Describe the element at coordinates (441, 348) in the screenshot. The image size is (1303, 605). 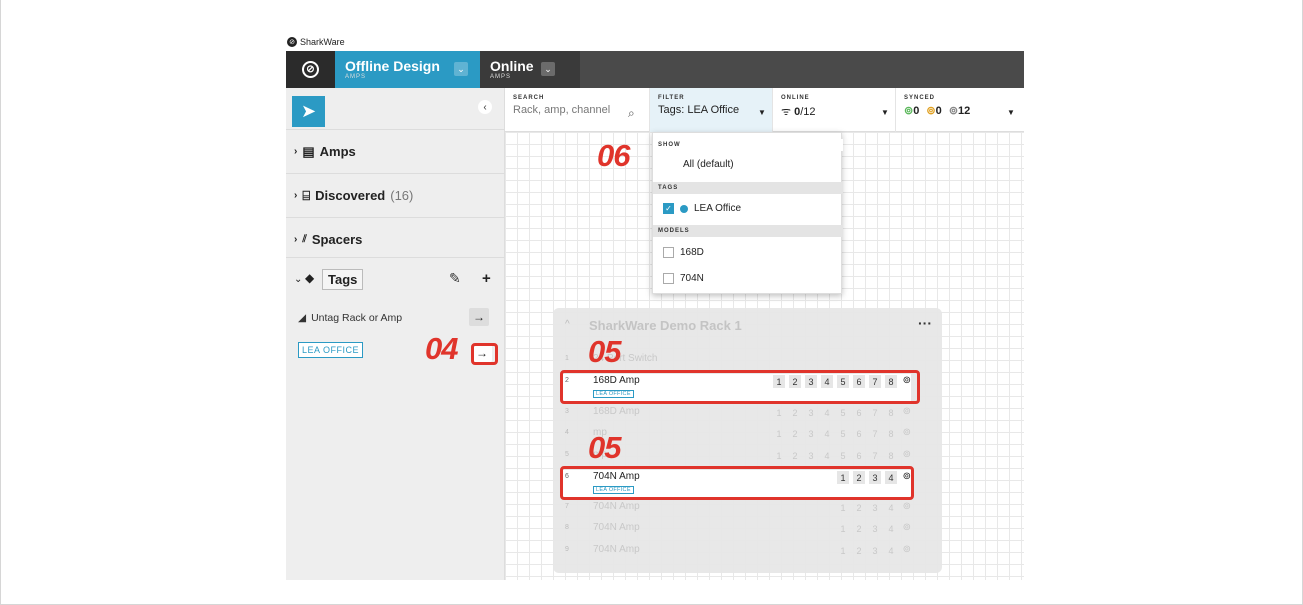
I see `callout-04: 04` at that location.